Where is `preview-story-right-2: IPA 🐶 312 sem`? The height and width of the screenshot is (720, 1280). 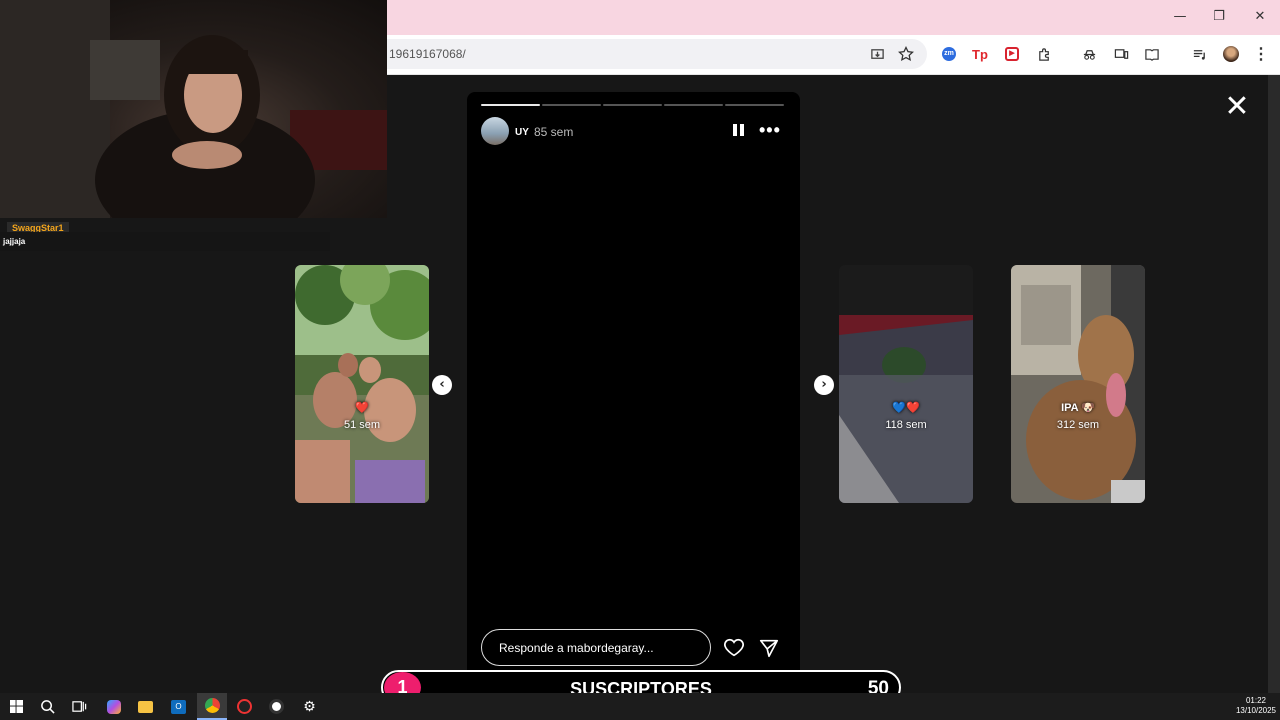
preview-story-right-2: IPA 🐶 312 sem is located at coordinates (1078, 384).